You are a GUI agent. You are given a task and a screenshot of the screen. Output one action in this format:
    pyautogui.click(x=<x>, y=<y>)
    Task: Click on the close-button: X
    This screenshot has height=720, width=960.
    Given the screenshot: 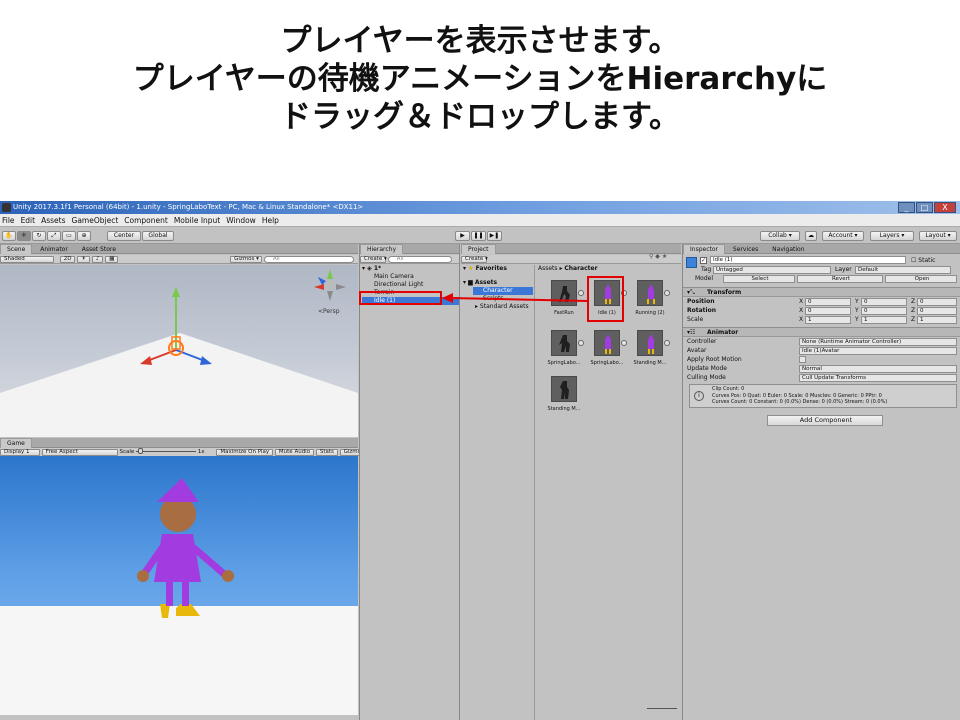 What is the action you would take?
    pyautogui.click(x=945, y=207)
    